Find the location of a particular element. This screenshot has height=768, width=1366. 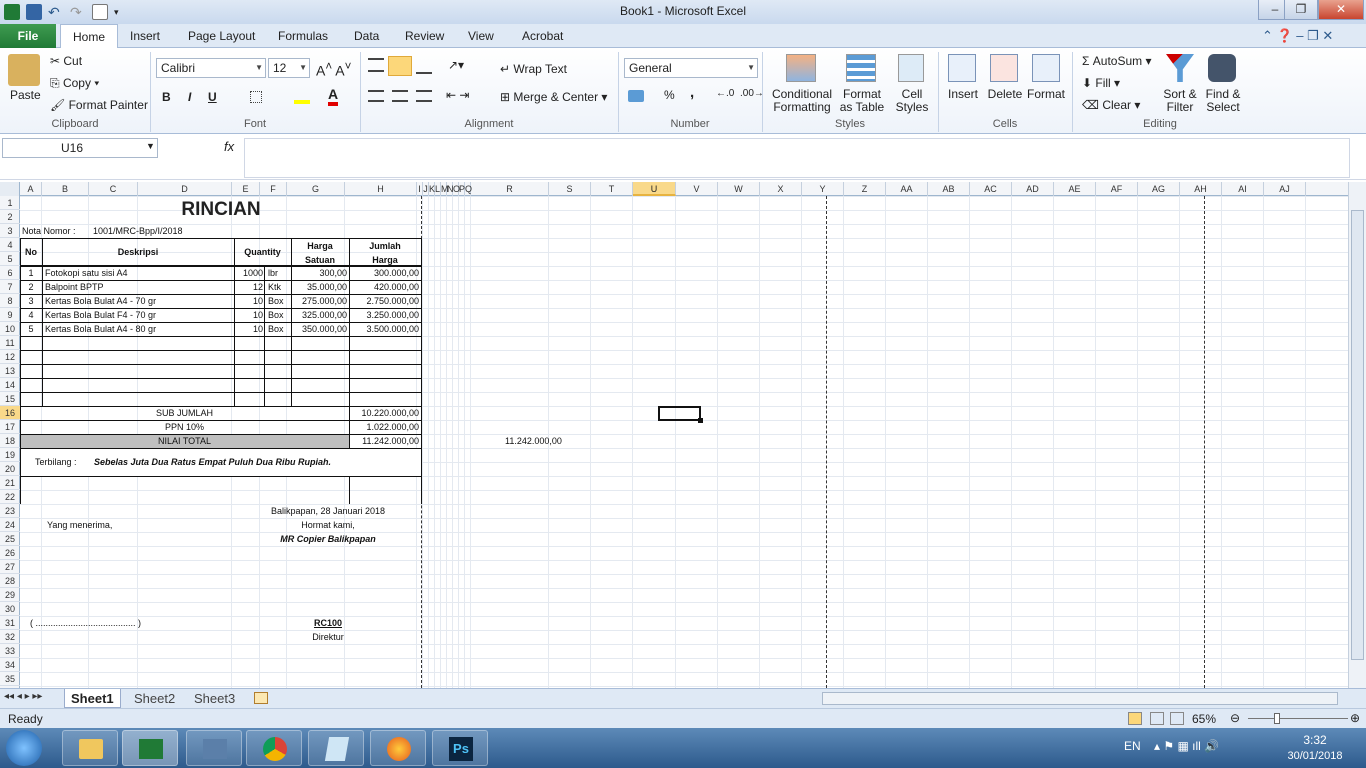

row-header-15: 15 is located at coordinates (10, 399).